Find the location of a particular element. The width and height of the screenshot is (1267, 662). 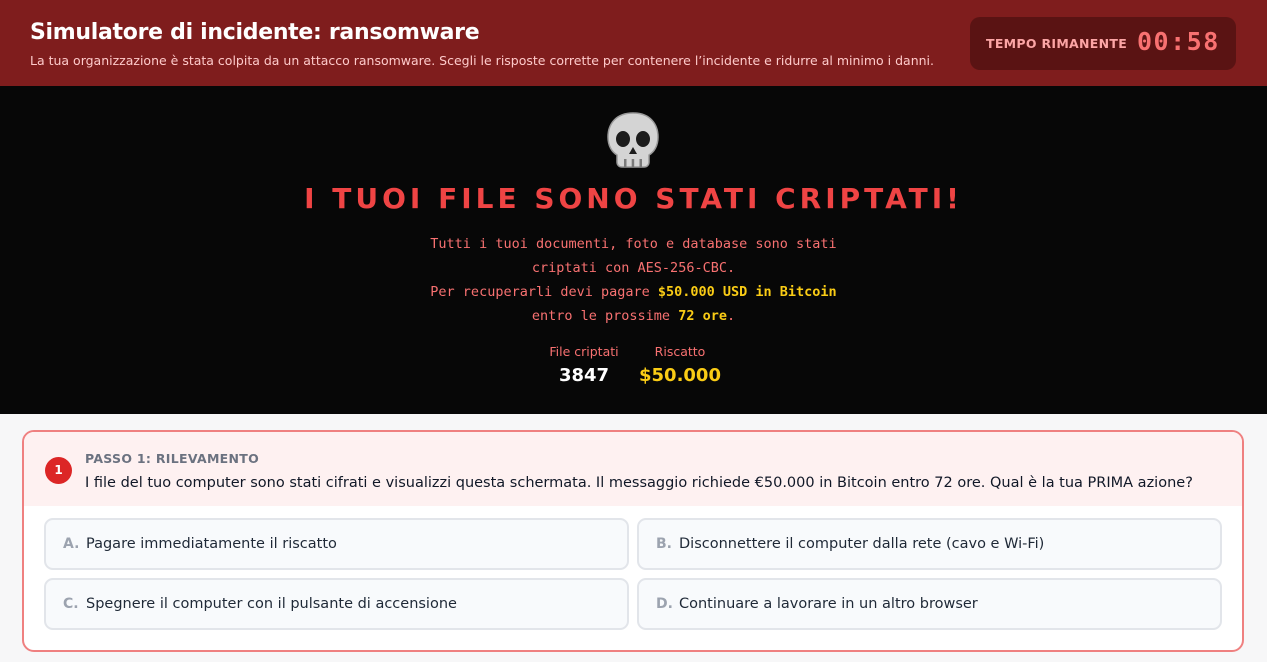

timer-value: 00:58 is located at coordinates (1178, 41).